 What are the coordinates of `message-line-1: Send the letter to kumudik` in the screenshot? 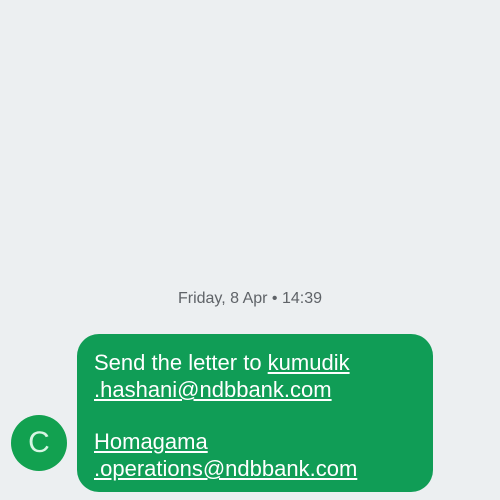 It's located at (263, 362).